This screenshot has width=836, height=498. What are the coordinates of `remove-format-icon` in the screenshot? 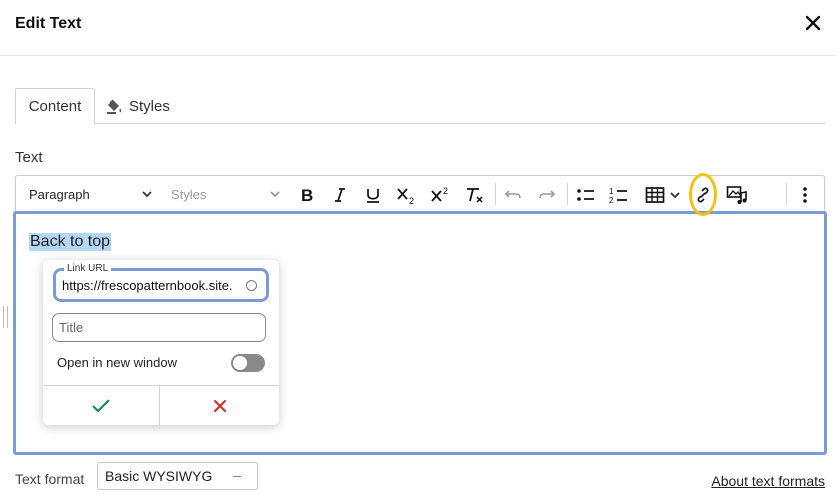 It's located at (475, 195).